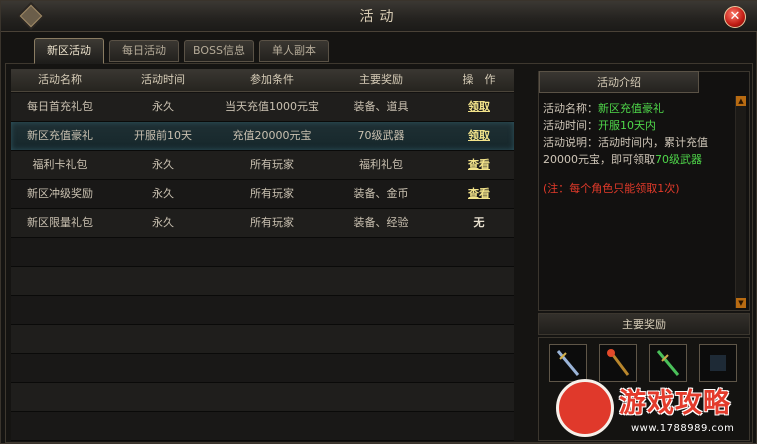 The height and width of the screenshot is (444, 757). I want to click on cell-activity-name: 新区冲级奖励, so click(60, 193).